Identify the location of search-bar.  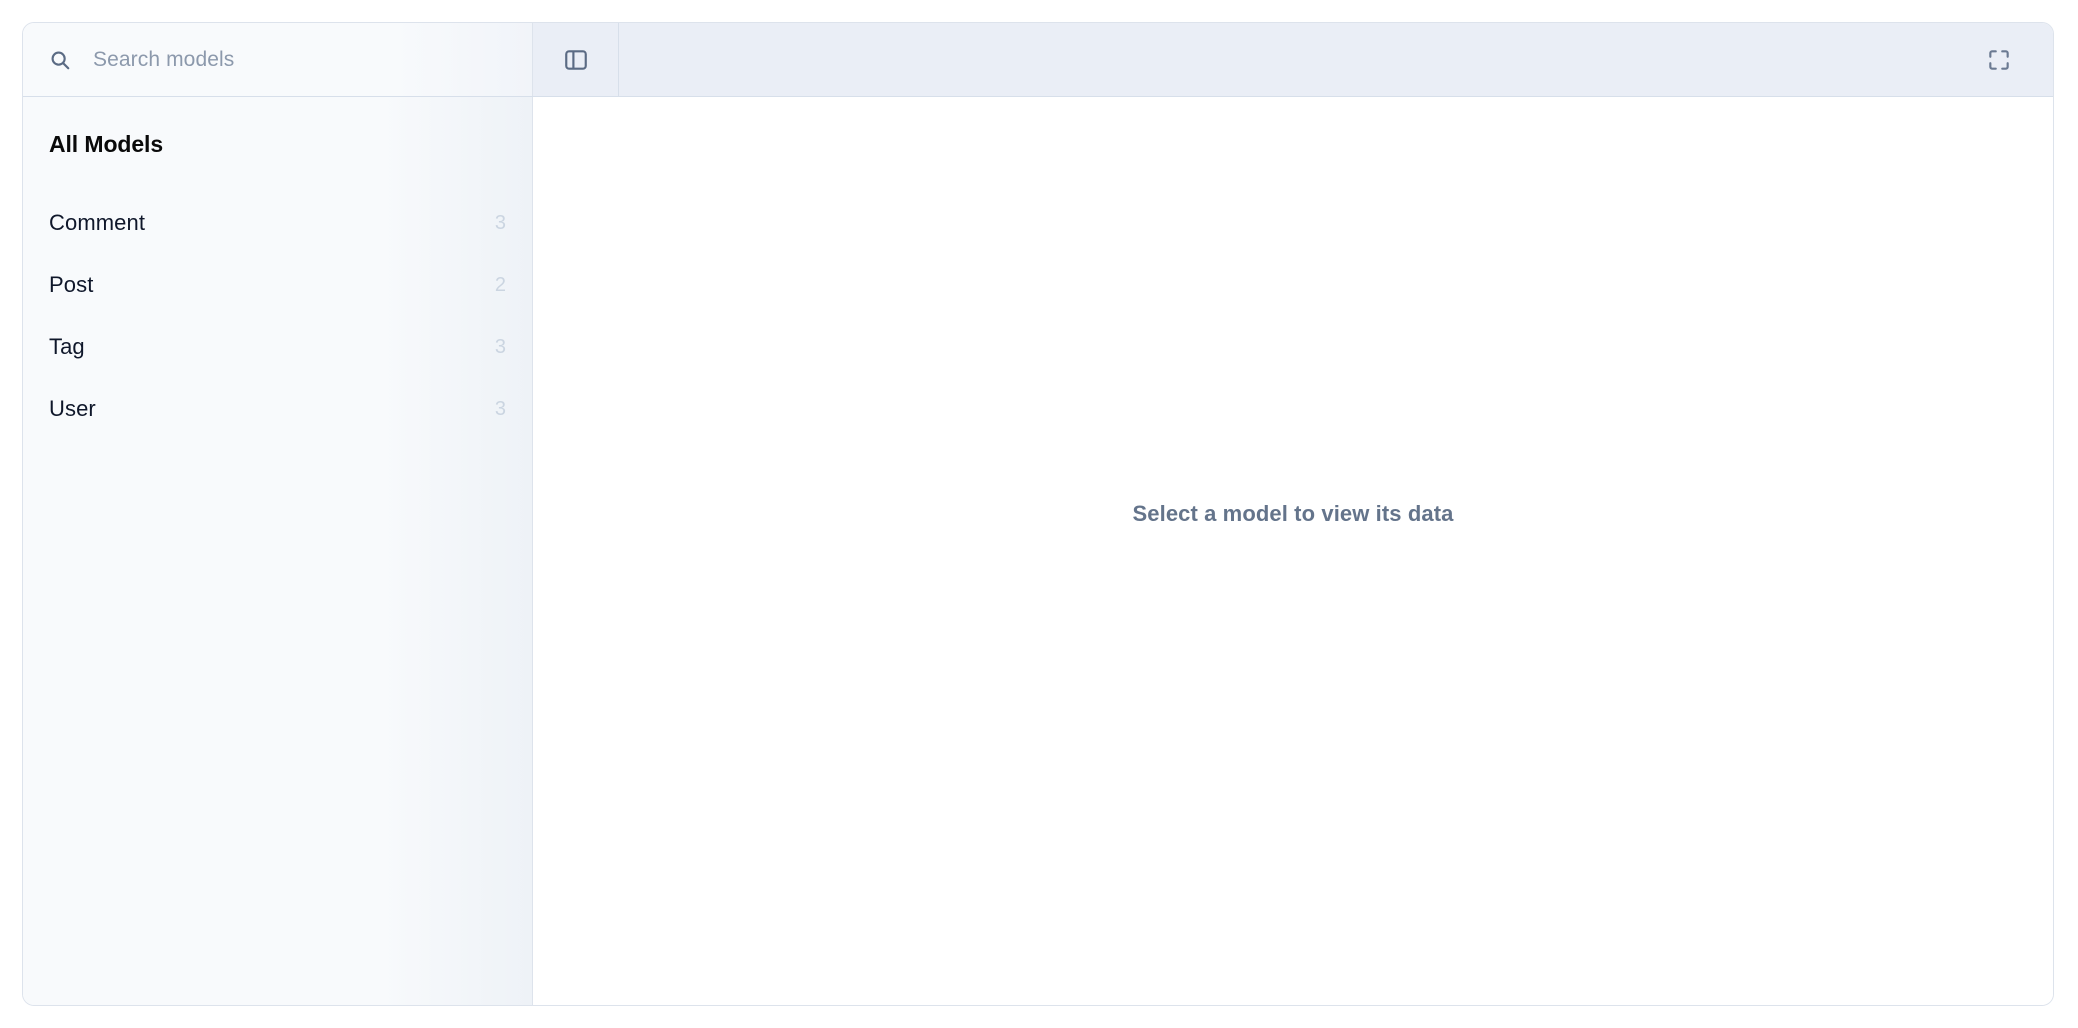
(278, 59).